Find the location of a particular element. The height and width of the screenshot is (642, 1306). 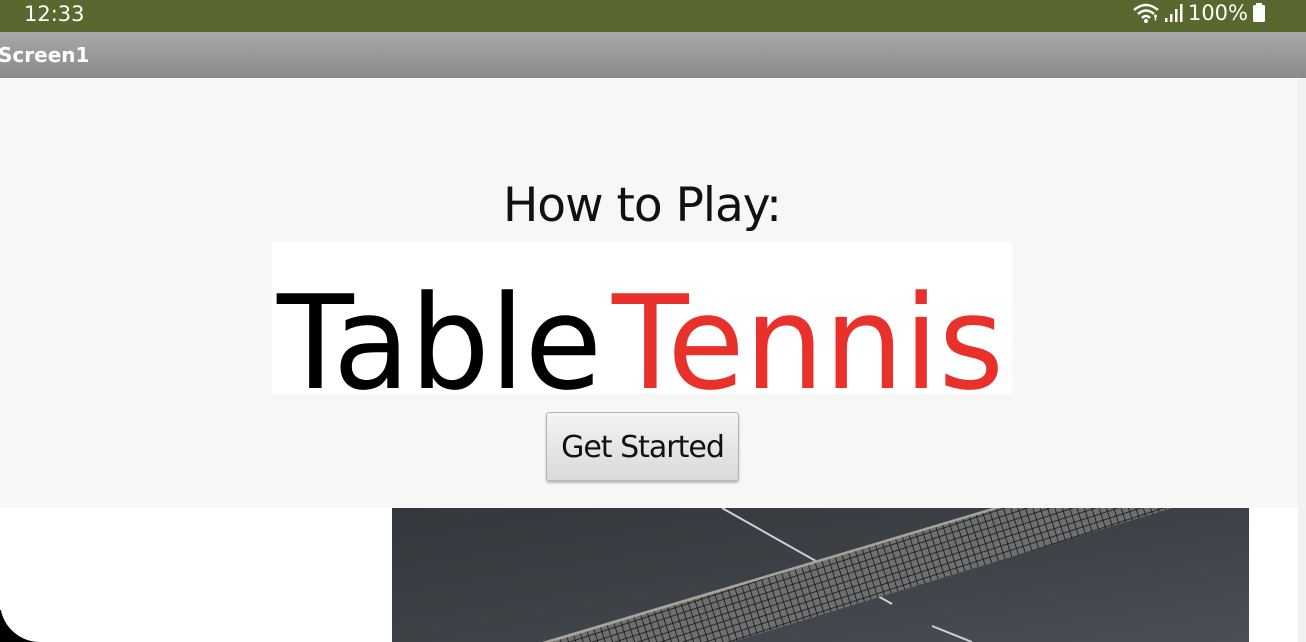

get-started-button: Get Started is located at coordinates (642, 446).